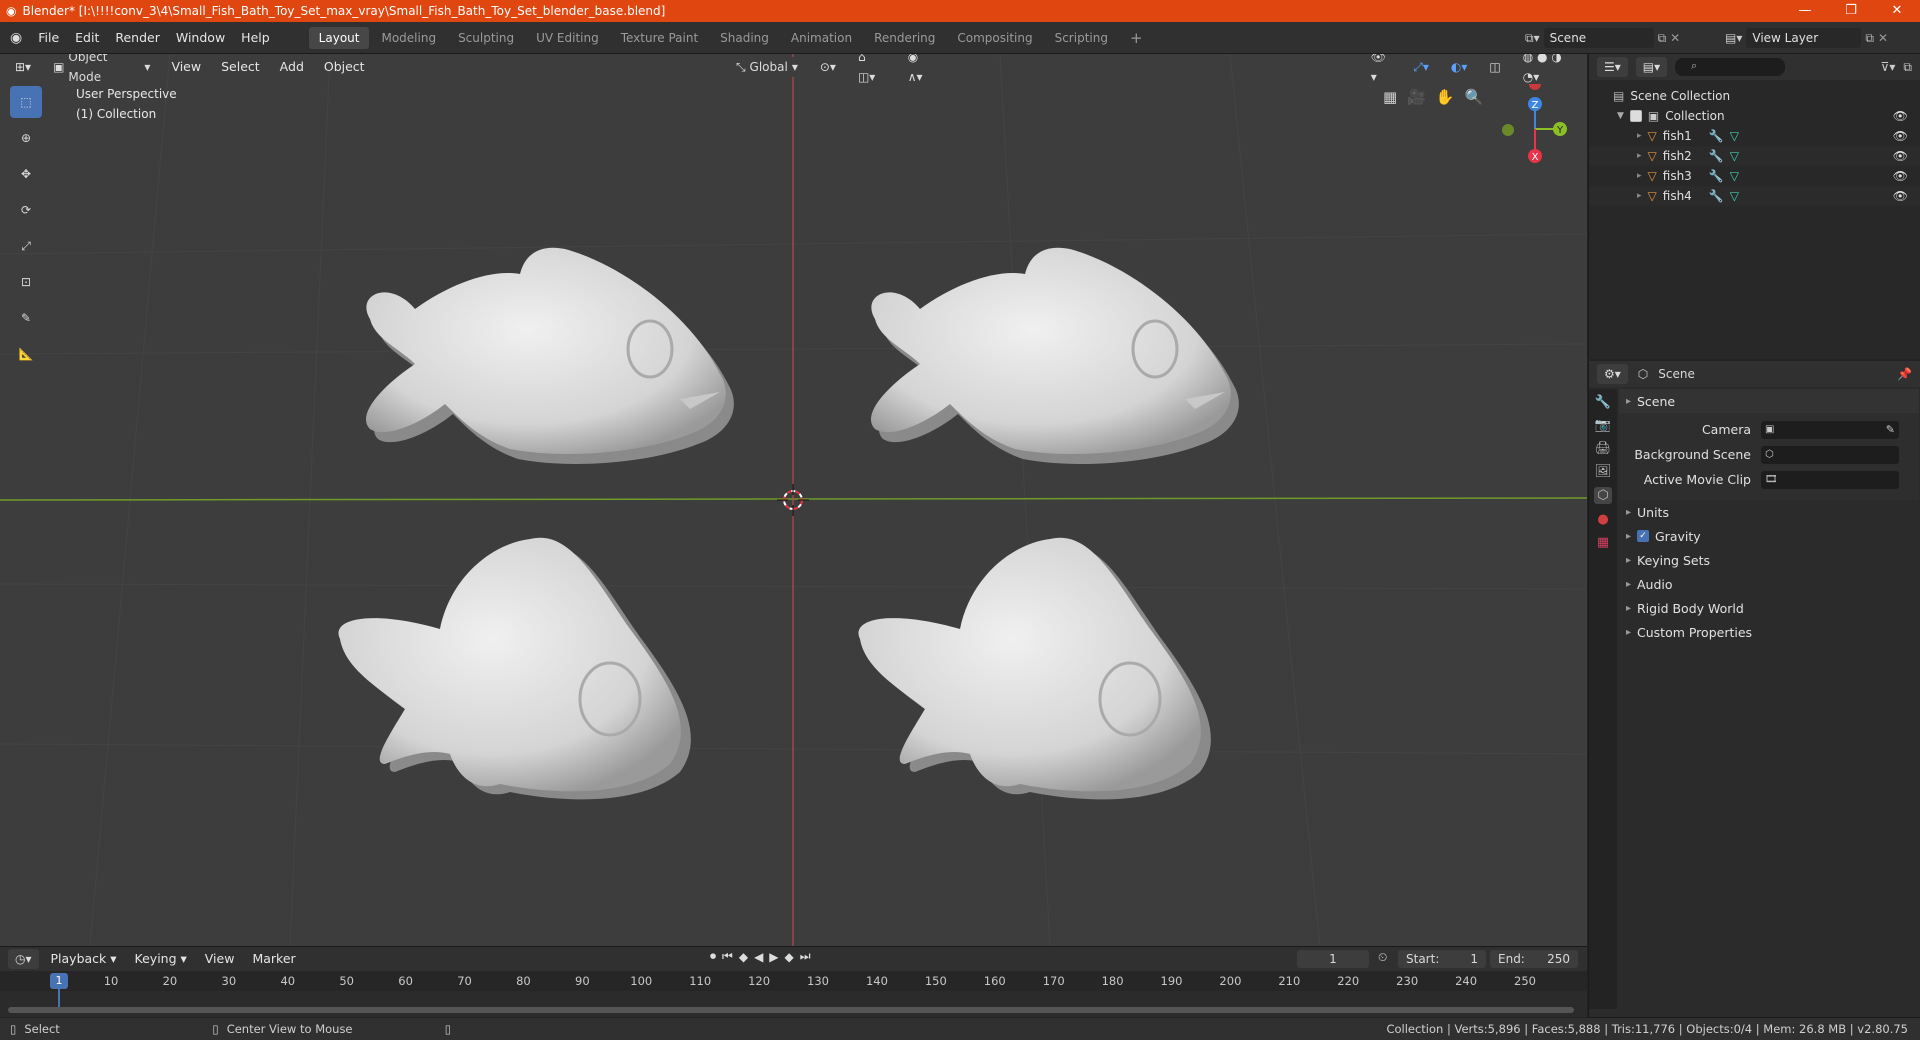  Describe the element at coordinates (486, 38) in the screenshot. I see `tab-sculpting: Sculpting` at that location.